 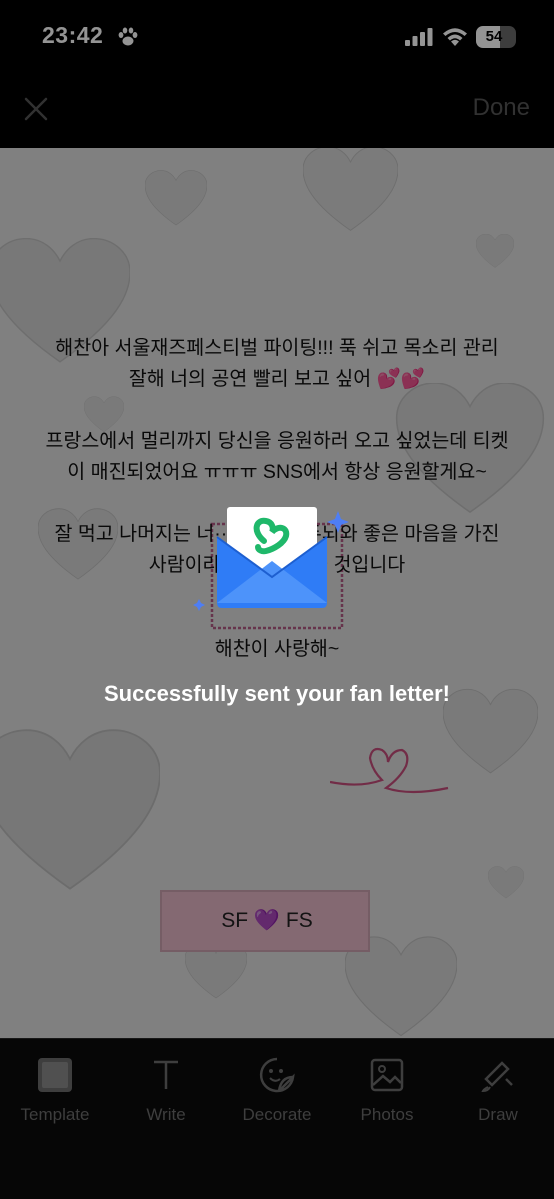 What do you see at coordinates (277, 693) in the screenshot?
I see `success-message: Successfully sent your fan letter!` at bounding box center [277, 693].